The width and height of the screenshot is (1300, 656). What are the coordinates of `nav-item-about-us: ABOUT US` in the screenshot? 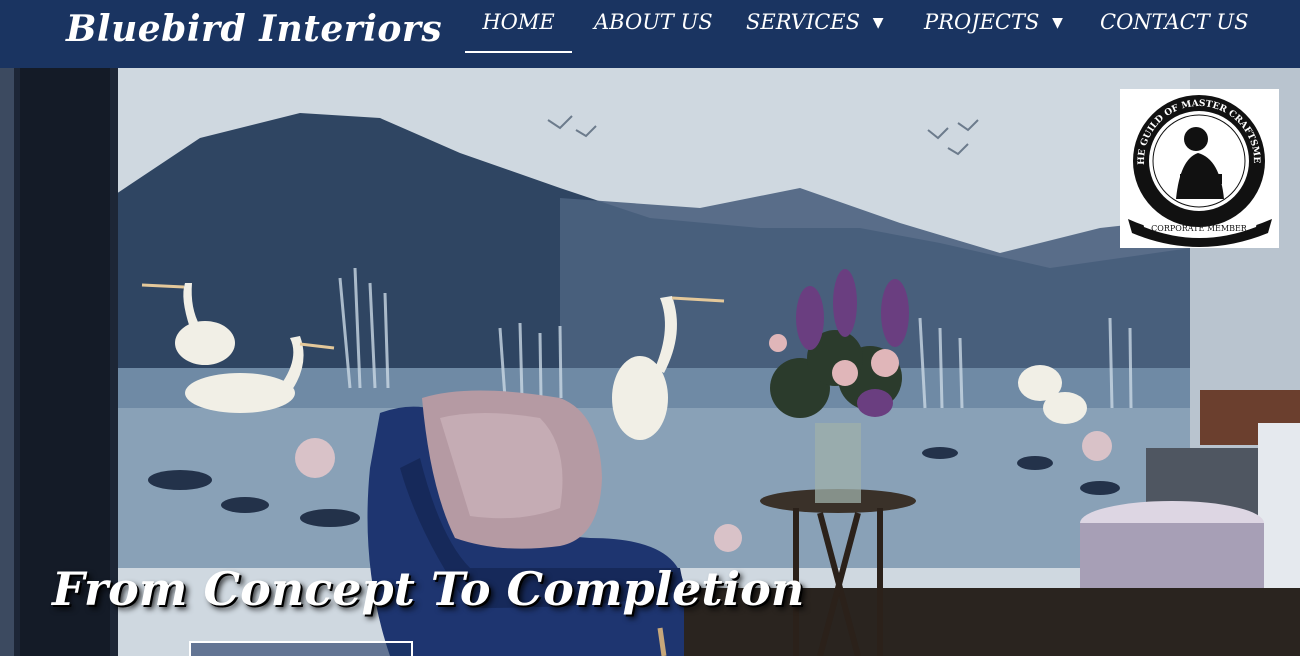 It's located at (653, 32).